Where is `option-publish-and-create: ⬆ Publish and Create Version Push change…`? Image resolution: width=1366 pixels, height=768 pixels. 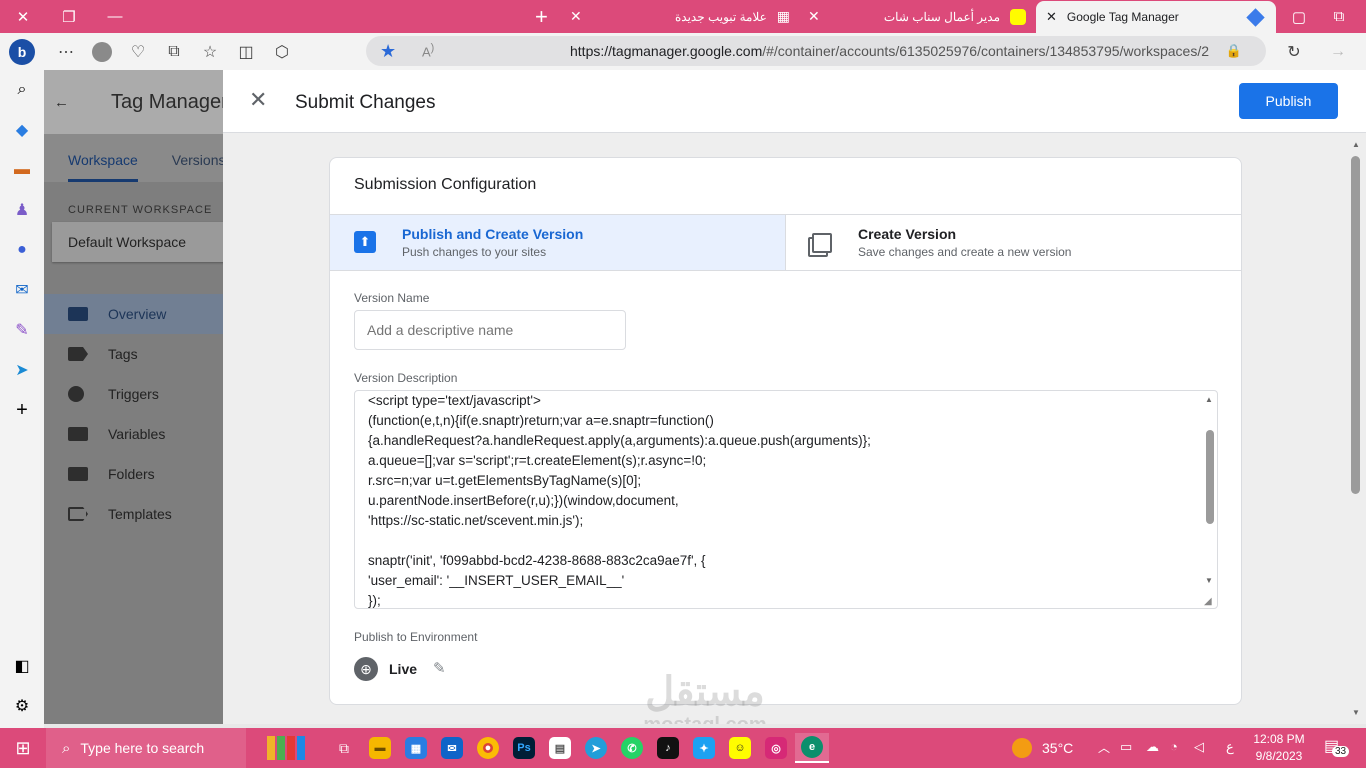 option-publish-and-create: ⬆ Publish and Create Version Push change… is located at coordinates (558, 242).